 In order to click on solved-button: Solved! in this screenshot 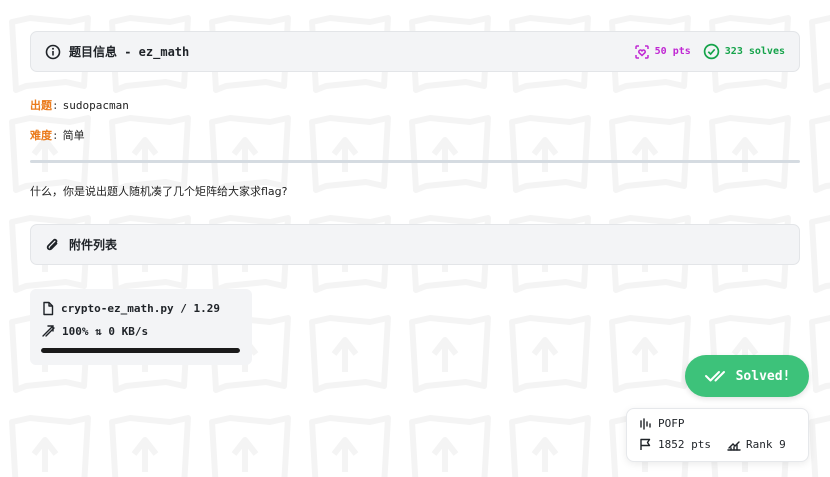, I will do `click(747, 376)`.